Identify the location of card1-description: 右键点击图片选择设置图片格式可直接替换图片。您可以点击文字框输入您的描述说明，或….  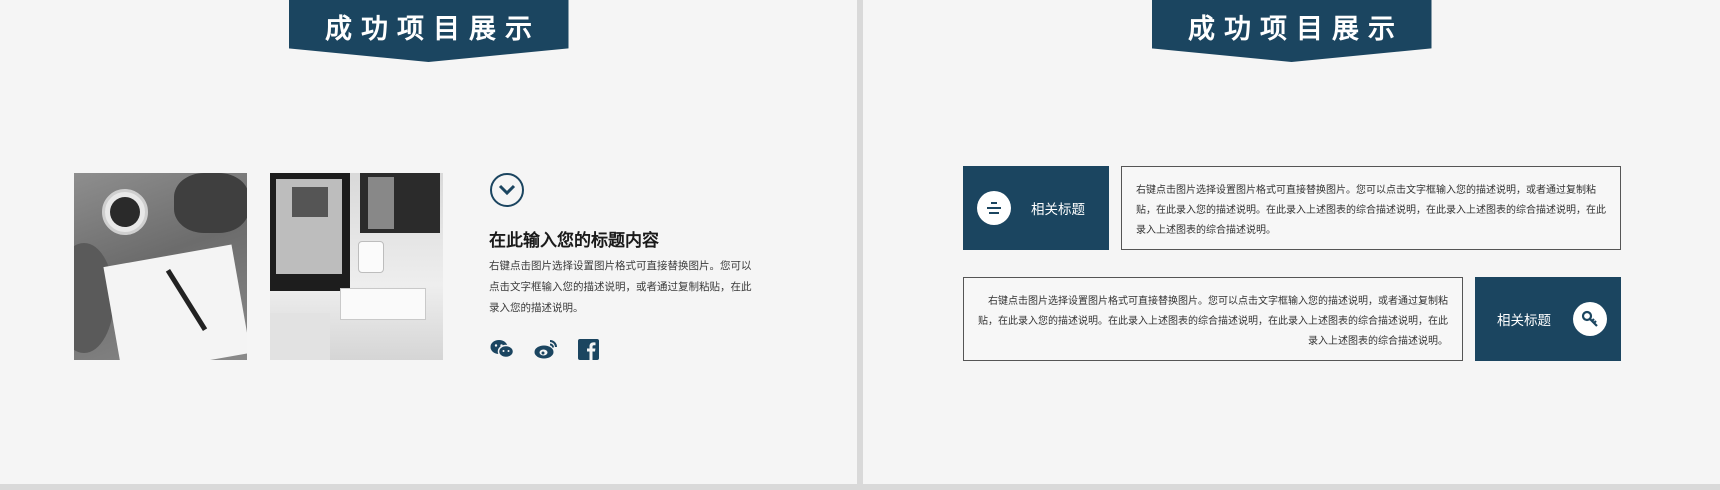
(1371, 208).